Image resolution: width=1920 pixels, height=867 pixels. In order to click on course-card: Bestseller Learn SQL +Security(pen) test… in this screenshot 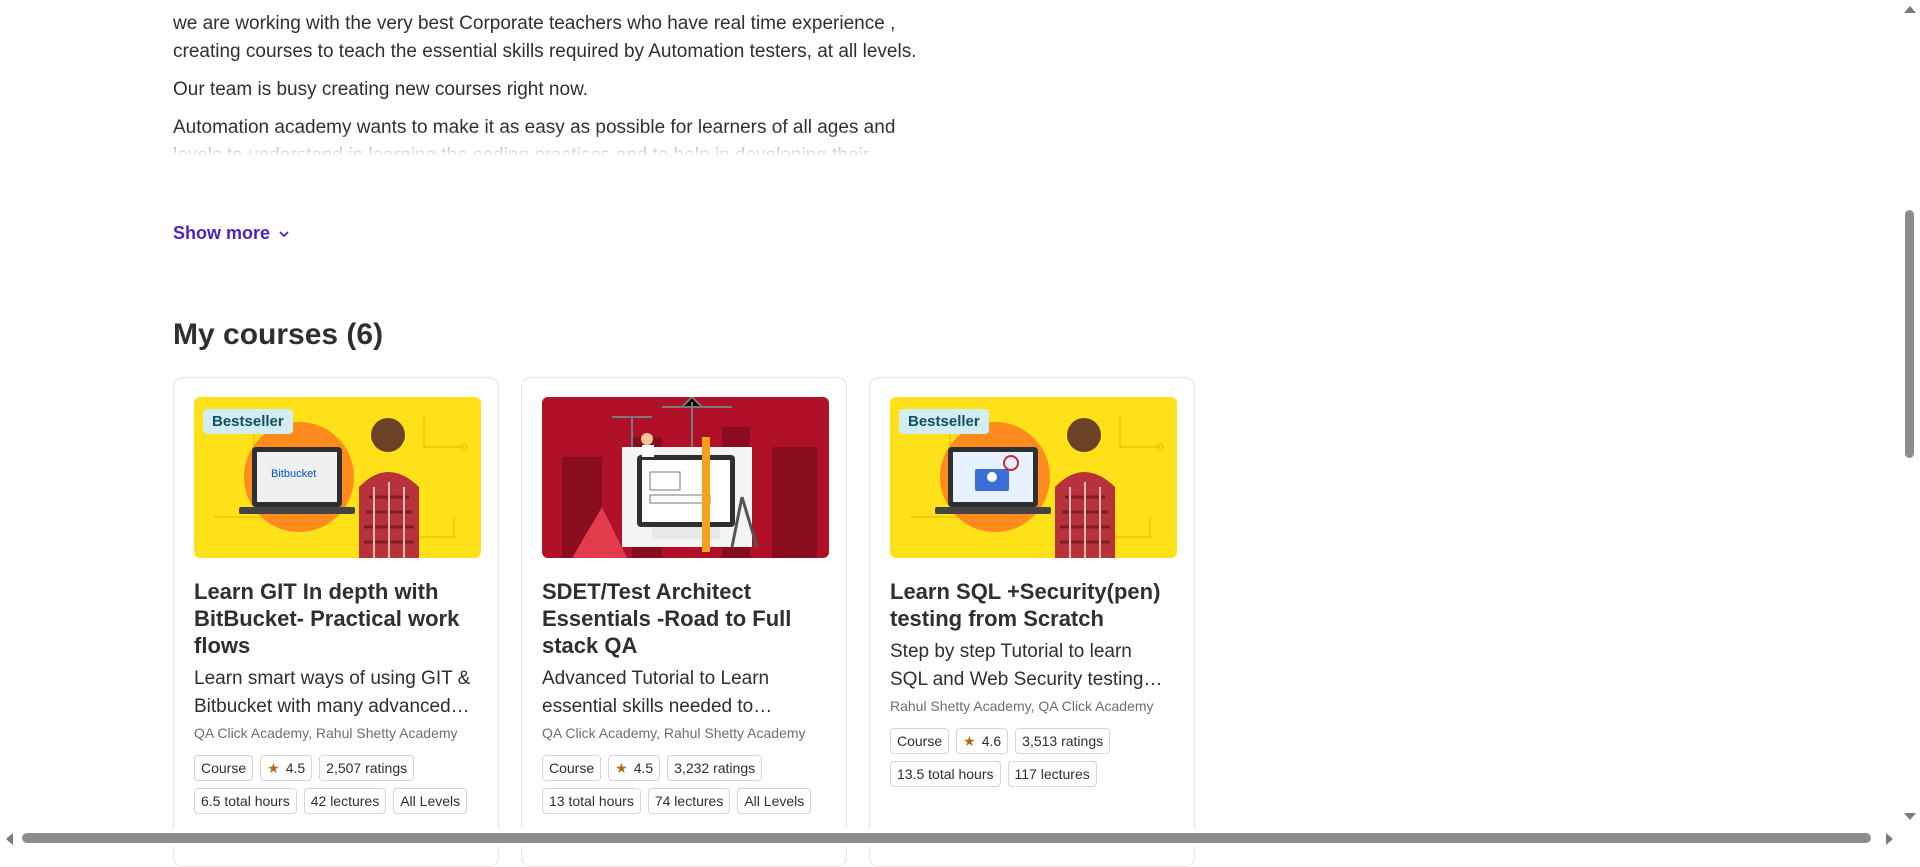, I will do `click(1032, 622)`.